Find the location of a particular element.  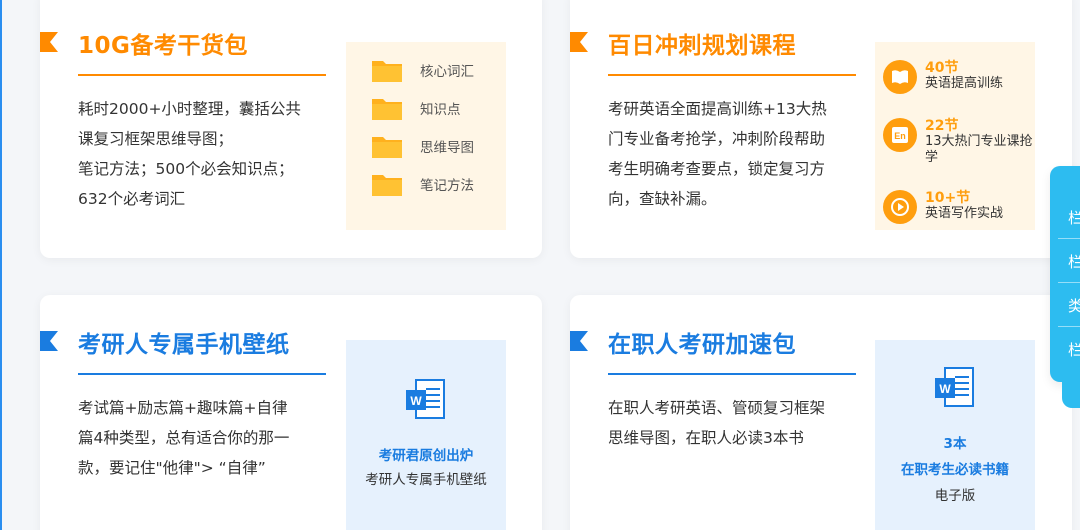

desc-line: 篇4种类型，总有适合你的那一 is located at coordinates (184, 438).